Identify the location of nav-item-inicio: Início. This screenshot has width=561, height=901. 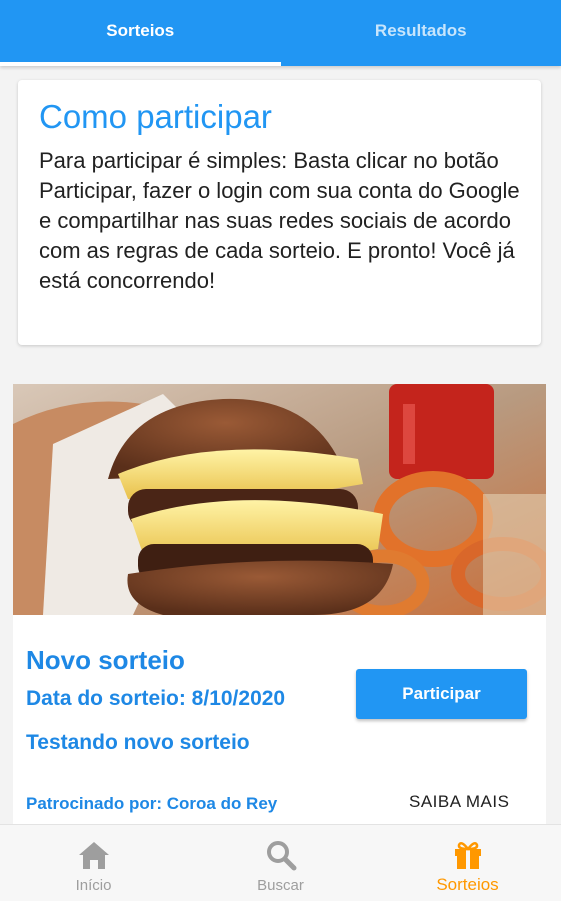
(93, 863).